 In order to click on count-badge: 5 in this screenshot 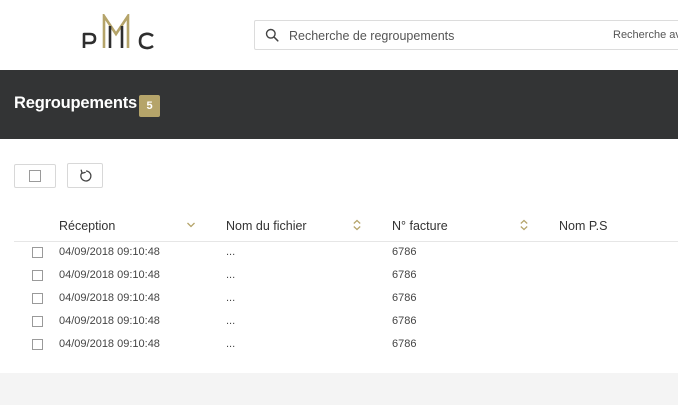, I will do `click(149, 106)`.